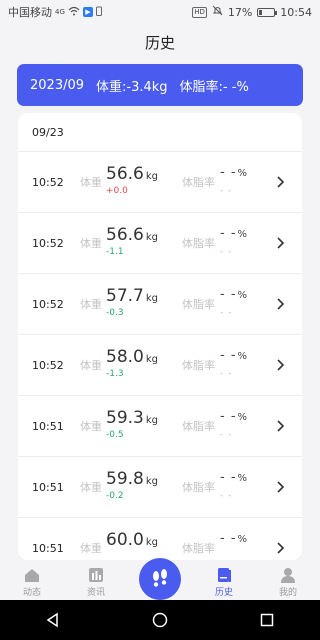 This screenshot has width=320, height=640. What do you see at coordinates (223, 593) in the screenshot?
I see `nav-label-history: 历史` at bounding box center [223, 593].